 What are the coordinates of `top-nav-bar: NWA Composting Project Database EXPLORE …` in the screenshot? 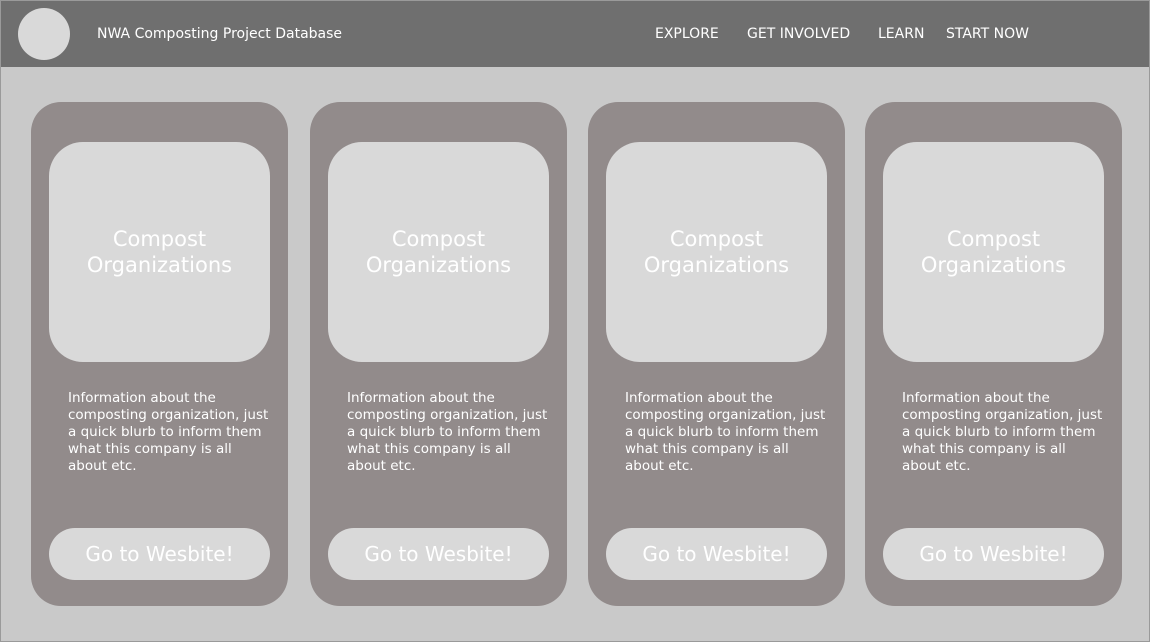 It's located at (575, 34).